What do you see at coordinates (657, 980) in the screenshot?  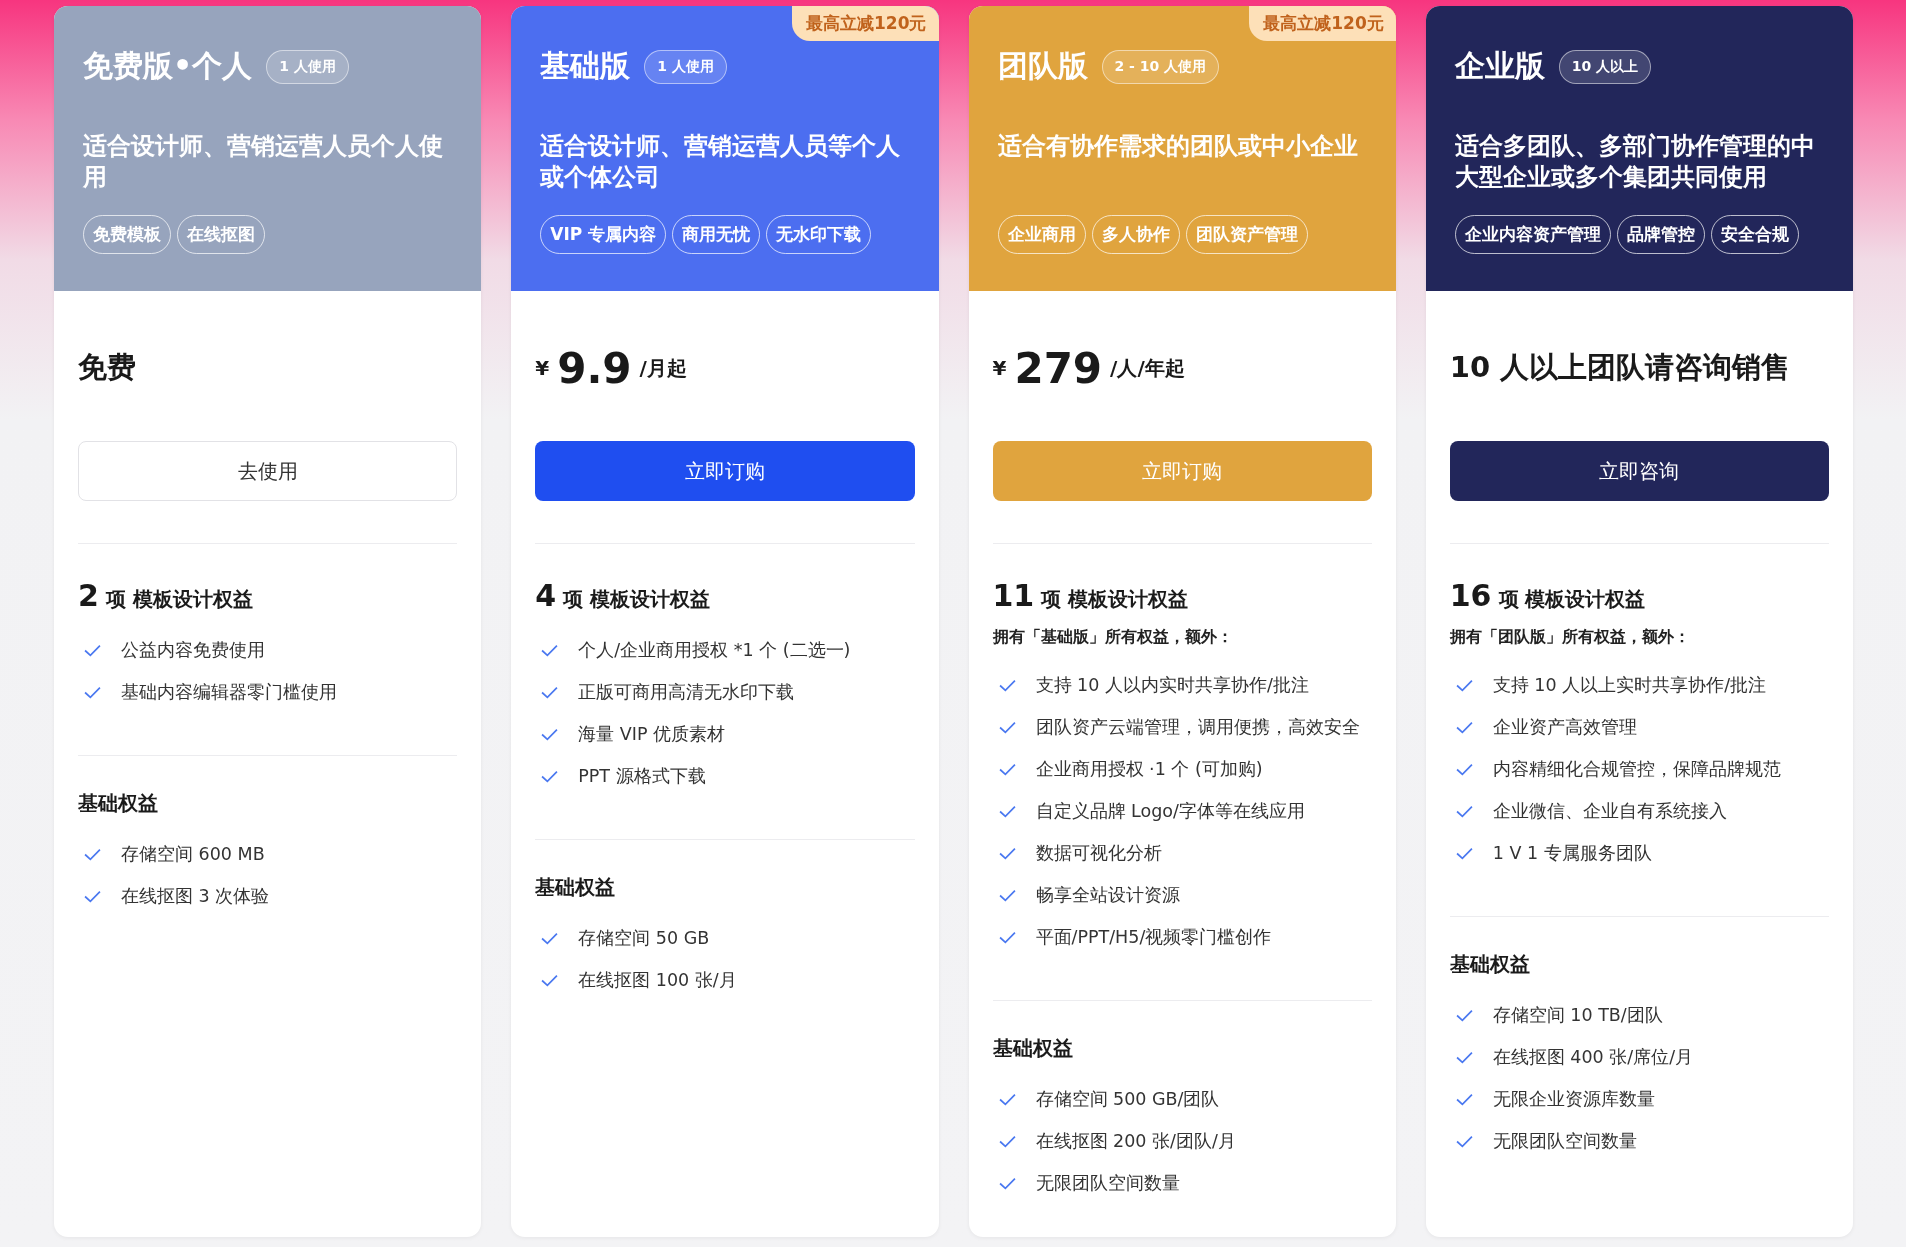 I see `benefit-item: 在线抠图 100 张/月` at bounding box center [657, 980].